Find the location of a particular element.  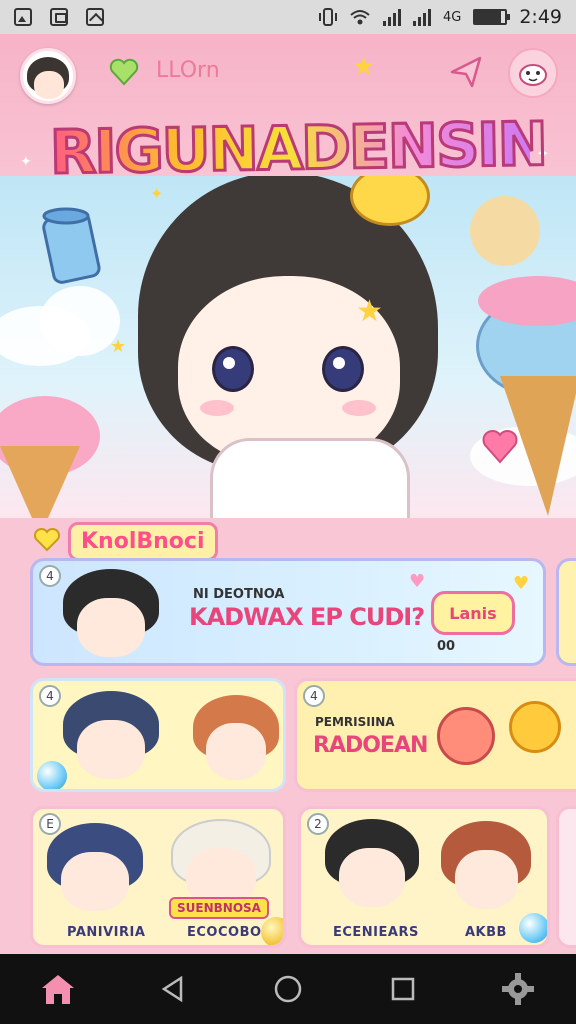

mascot-blob is located at coordinates (466, 736).